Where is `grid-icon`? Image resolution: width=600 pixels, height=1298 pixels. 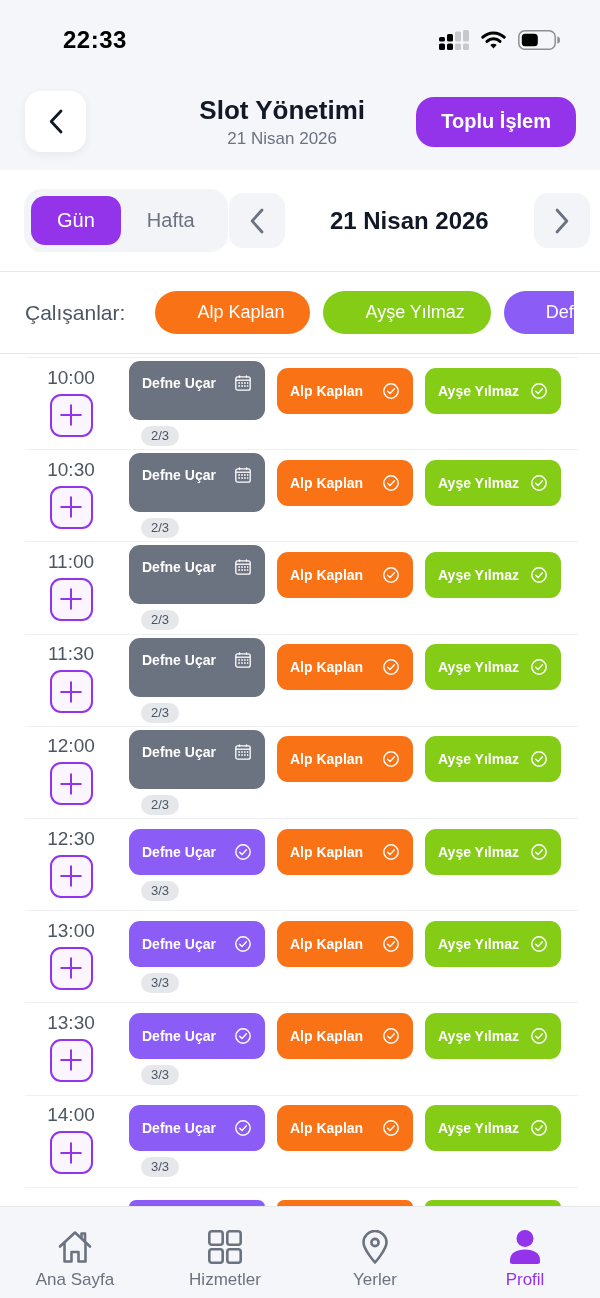
grid-icon is located at coordinates (225, 1247).